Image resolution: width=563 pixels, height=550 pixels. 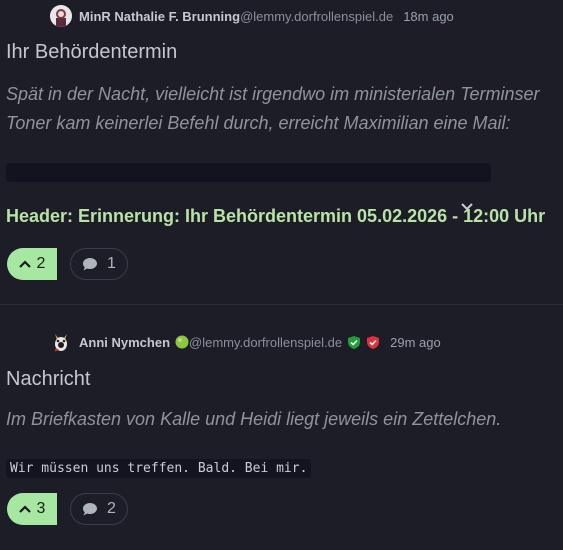 What do you see at coordinates (91, 52) in the screenshot?
I see `post-title: Ihr Behördentermin` at bounding box center [91, 52].